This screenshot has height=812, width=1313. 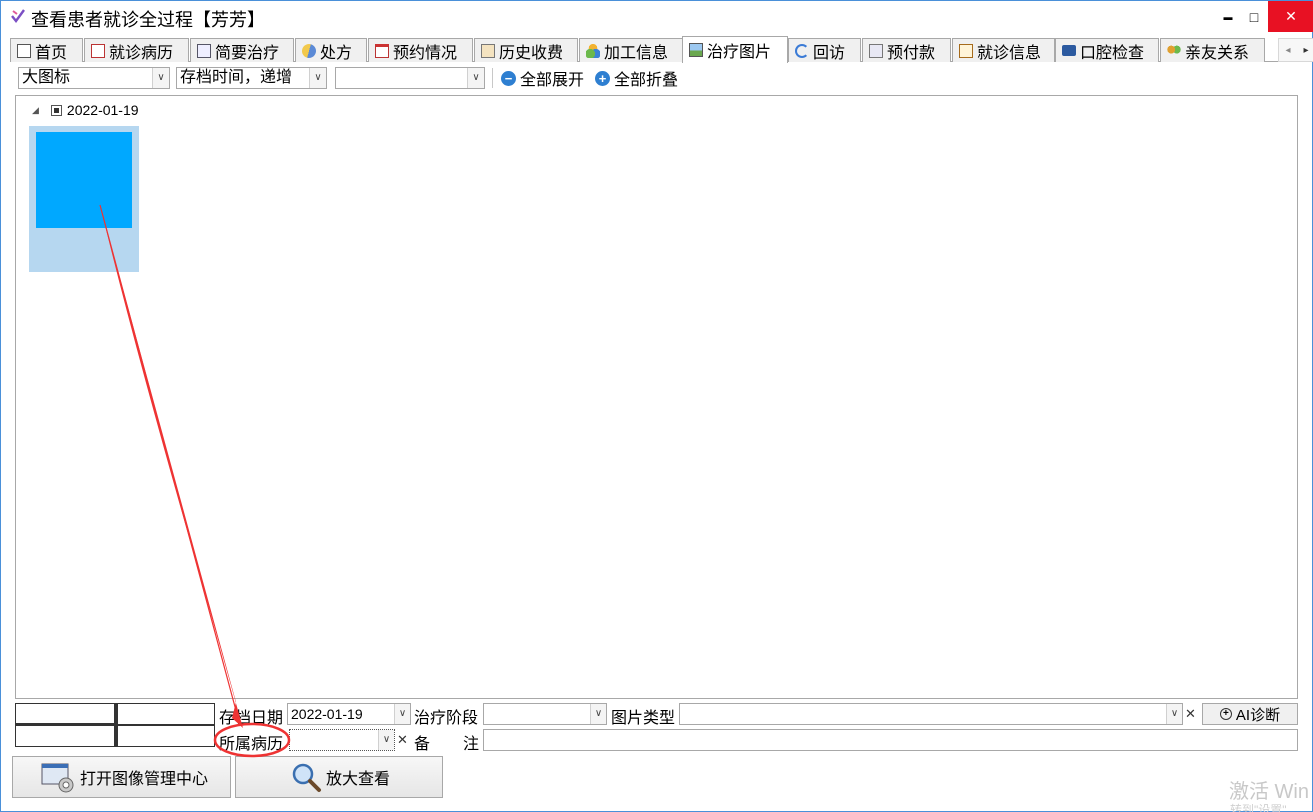 I want to click on tab-label: 加工信息, so click(x=636, y=53).